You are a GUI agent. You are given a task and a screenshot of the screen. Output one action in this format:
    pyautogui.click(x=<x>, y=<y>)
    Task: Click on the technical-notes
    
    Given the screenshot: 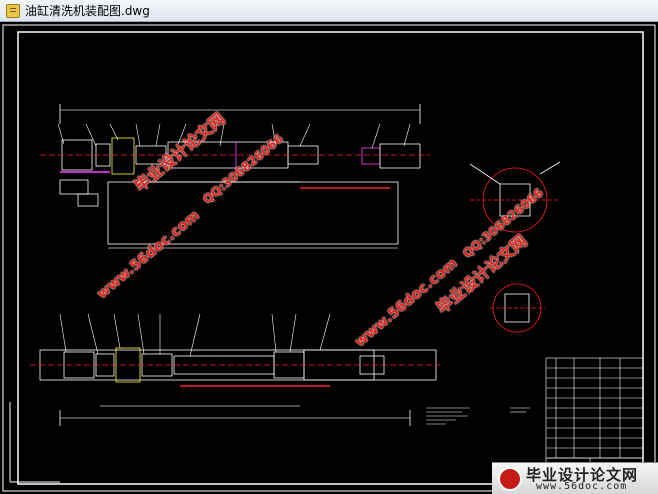 What is the action you would take?
    pyautogui.click(x=478, y=416)
    